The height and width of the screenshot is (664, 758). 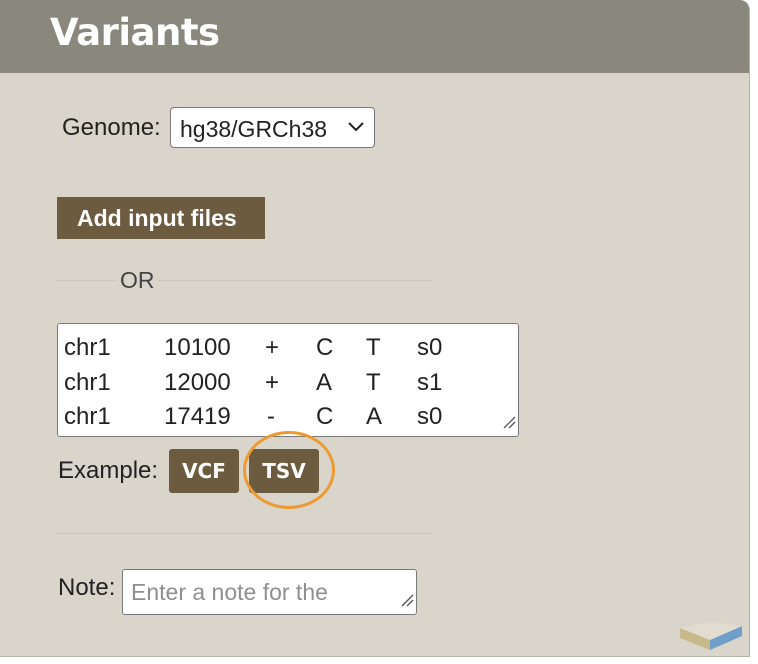 I want to click on variant-row: chr1 17419 - C A s0, so click(x=288, y=418).